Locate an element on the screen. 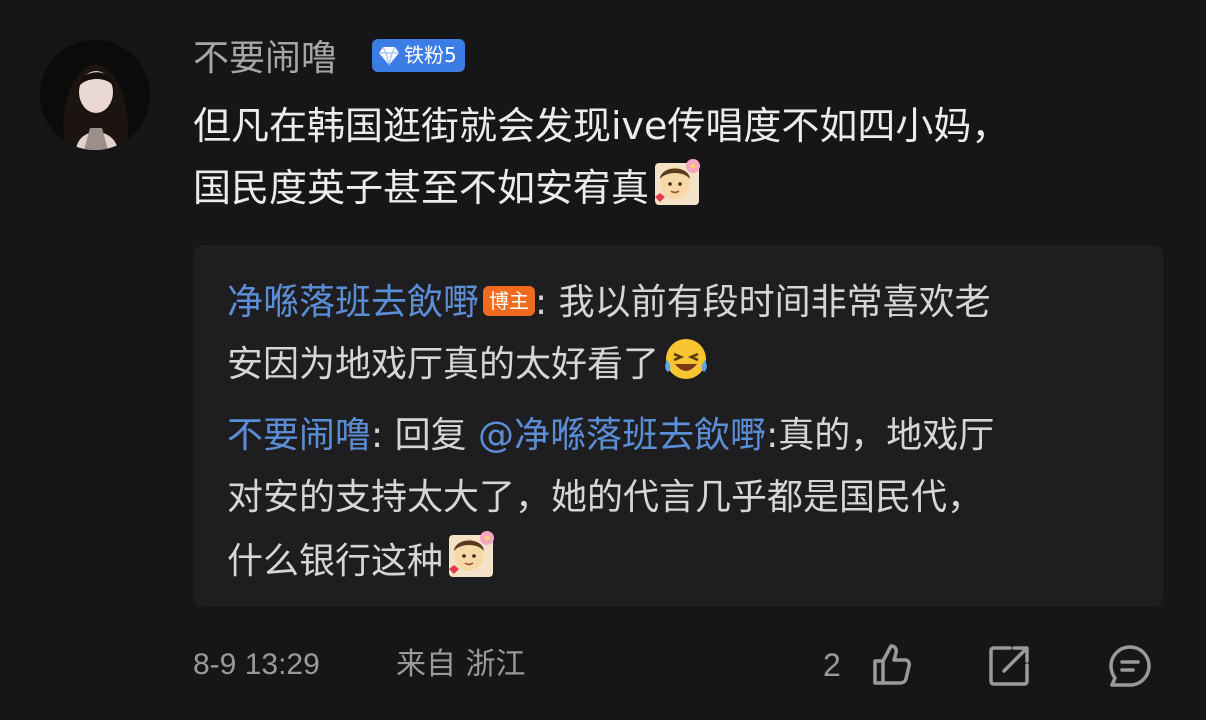  location: 来自 浙江 is located at coordinates (461, 664).